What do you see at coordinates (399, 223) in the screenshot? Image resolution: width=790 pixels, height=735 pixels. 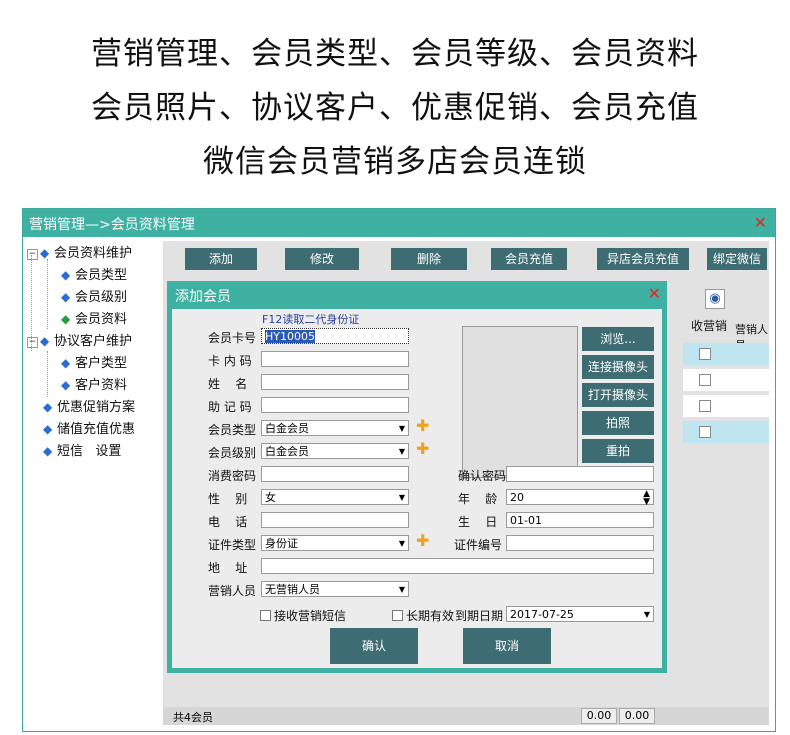 I see `window-titlebar: 营销管理—>会员资料管理 ✕` at bounding box center [399, 223].